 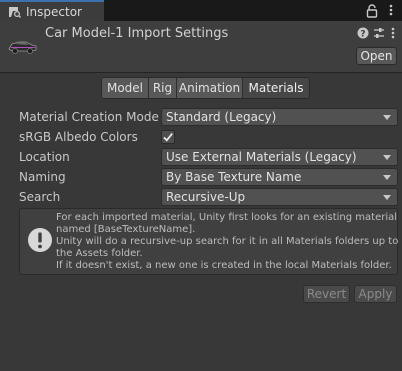 I want to click on help-text-line: named [BaseTextureName]., so click(x=126, y=229).